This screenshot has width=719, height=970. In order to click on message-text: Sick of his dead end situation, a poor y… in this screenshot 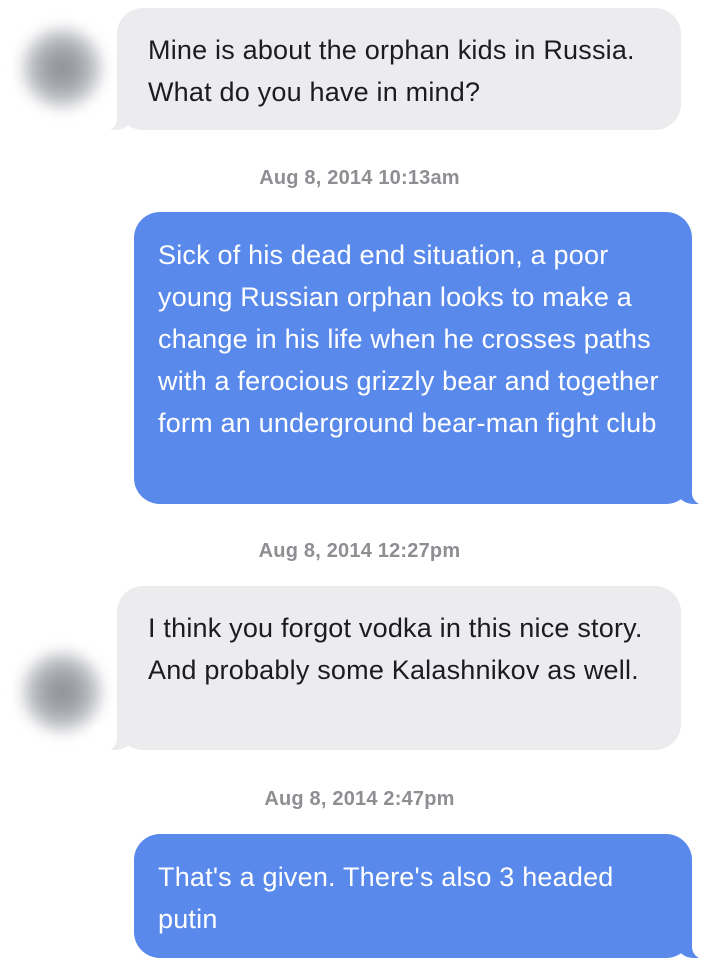, I will do `click(408, 339)`.